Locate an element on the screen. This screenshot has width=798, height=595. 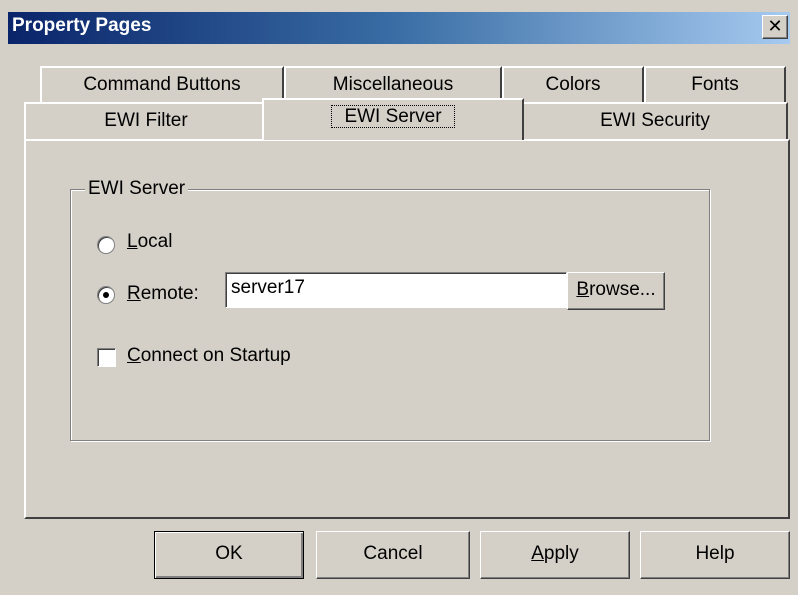
local-label: Local is located at coordinates (149, 242).